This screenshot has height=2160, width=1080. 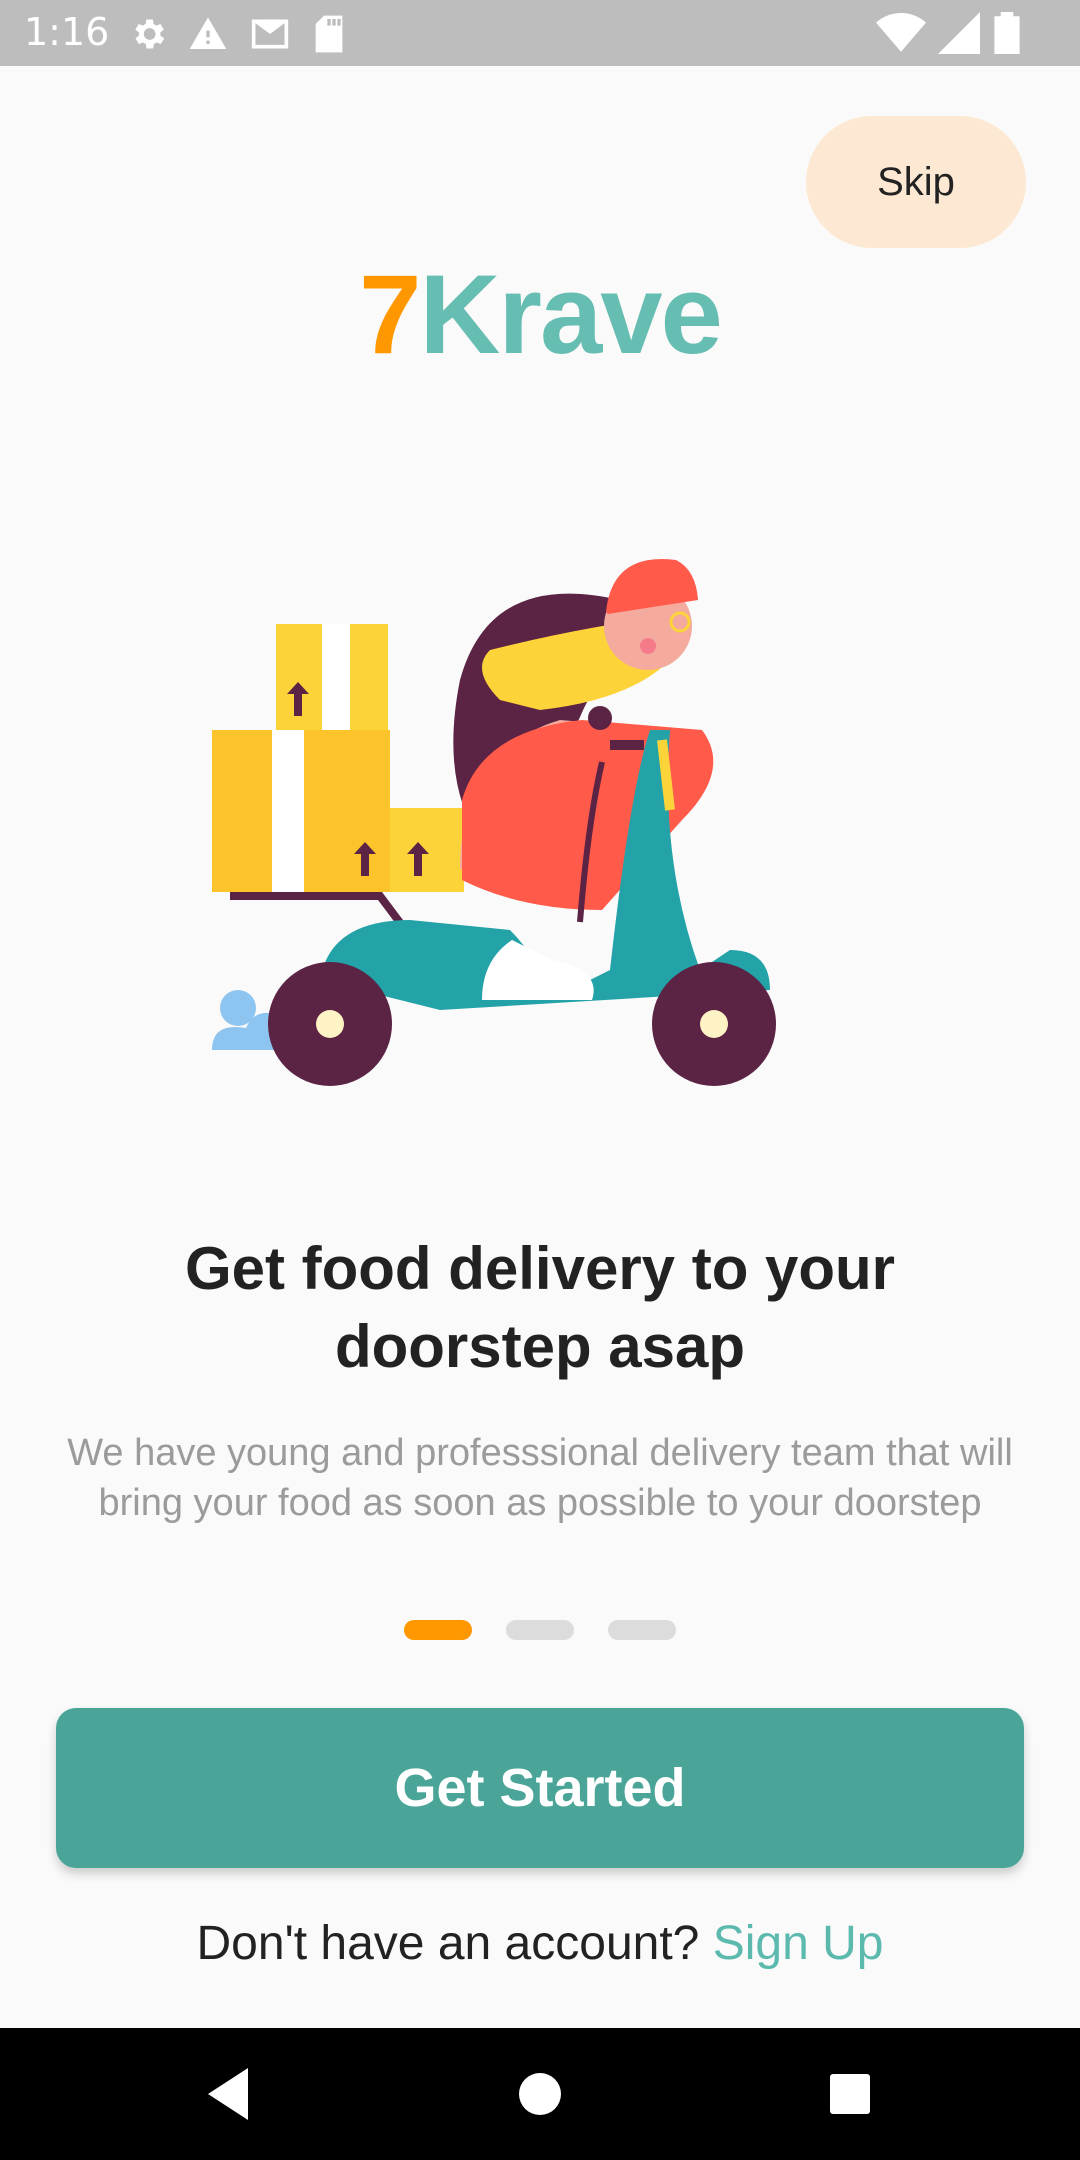 I want to click on status-icons-right, so click(x=966, y=33).